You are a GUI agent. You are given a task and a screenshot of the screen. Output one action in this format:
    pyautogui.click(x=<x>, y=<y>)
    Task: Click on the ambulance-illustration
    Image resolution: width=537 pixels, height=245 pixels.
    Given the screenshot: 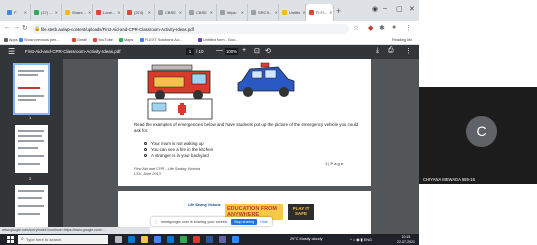 What is the action you would take?
    pyautogui.click(x=180, y=109)
    